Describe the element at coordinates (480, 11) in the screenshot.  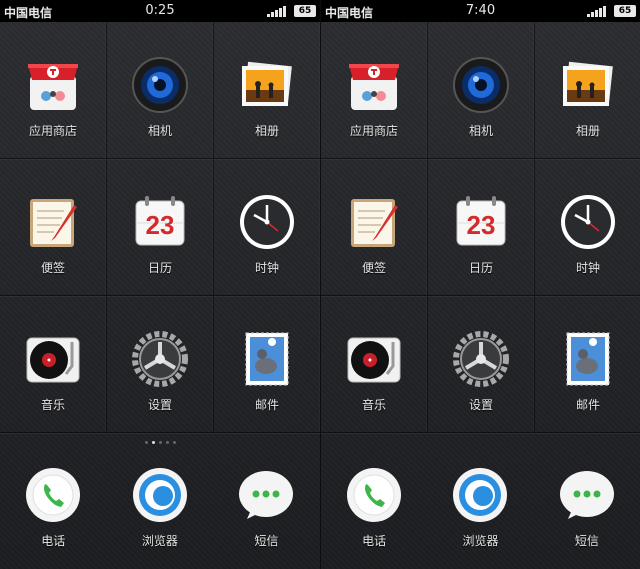
I see `status-bar: 中国电信 7:40 65` at that location.